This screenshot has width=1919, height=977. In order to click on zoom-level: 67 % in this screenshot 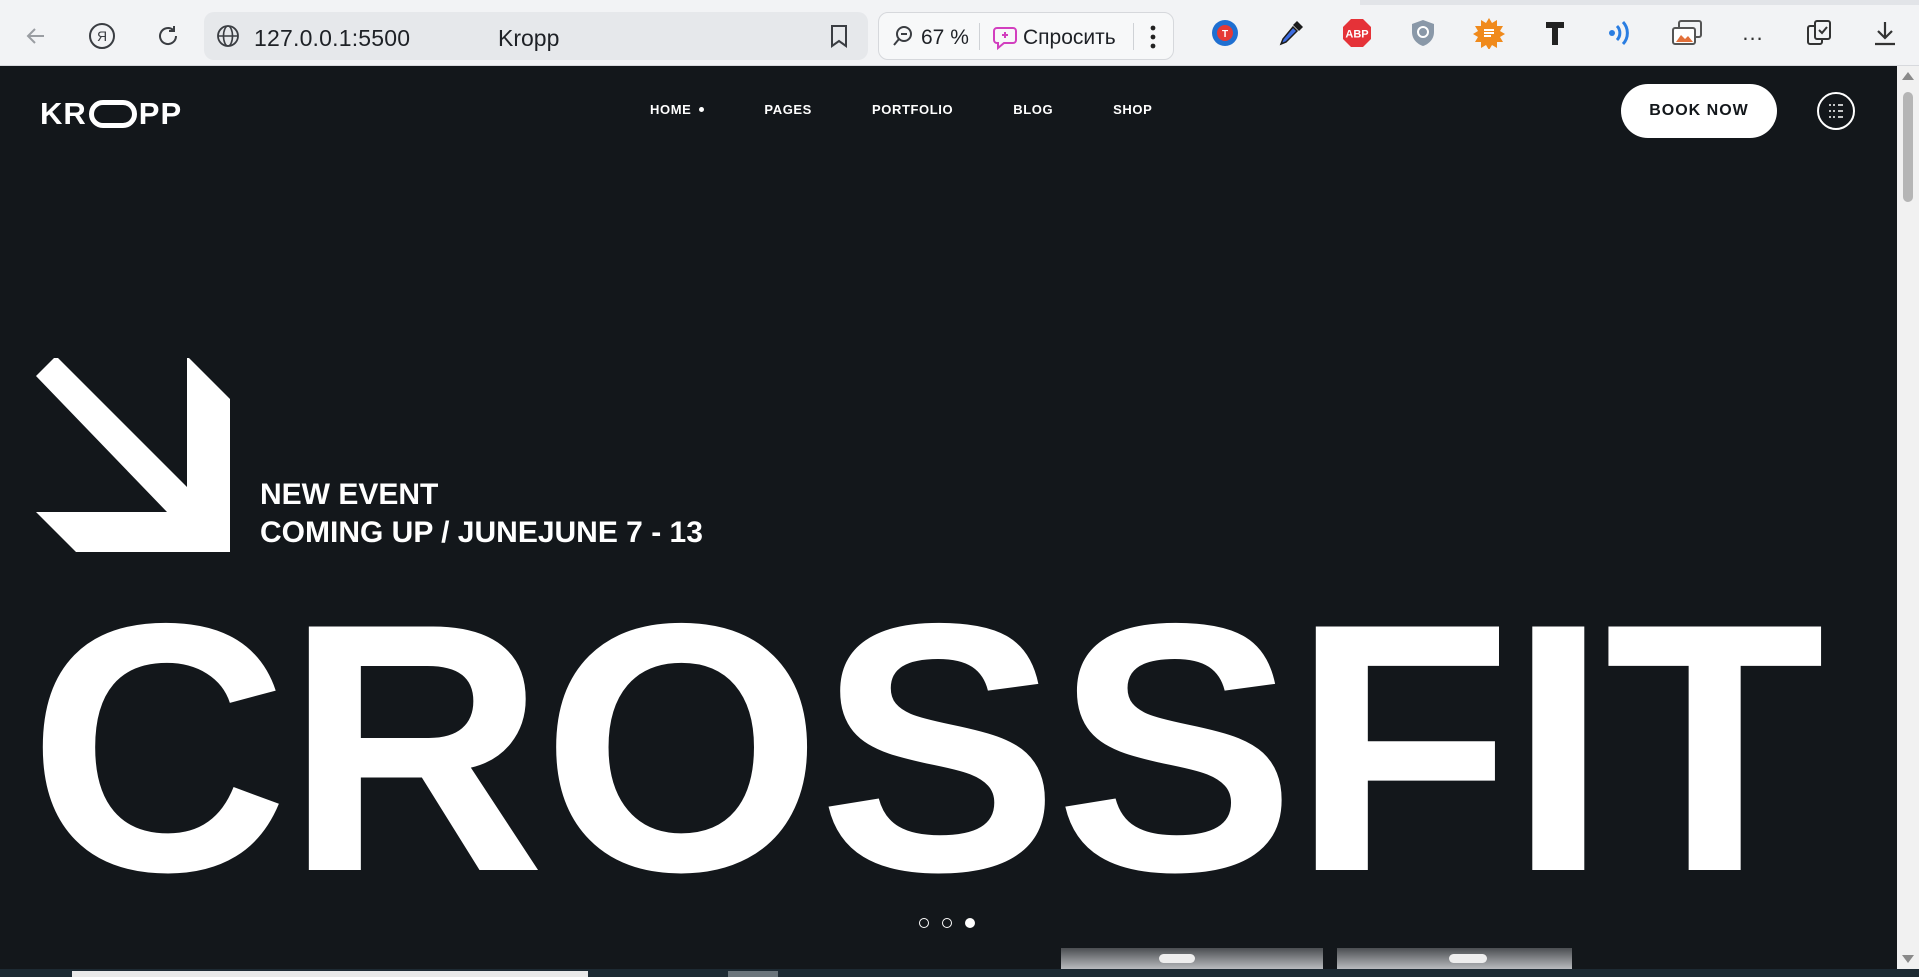, I will do `click(945, 38)`.